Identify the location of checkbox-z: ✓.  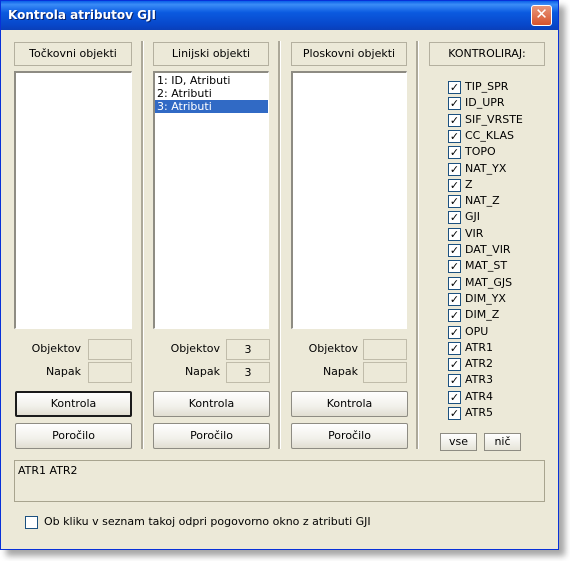
(454, 185).